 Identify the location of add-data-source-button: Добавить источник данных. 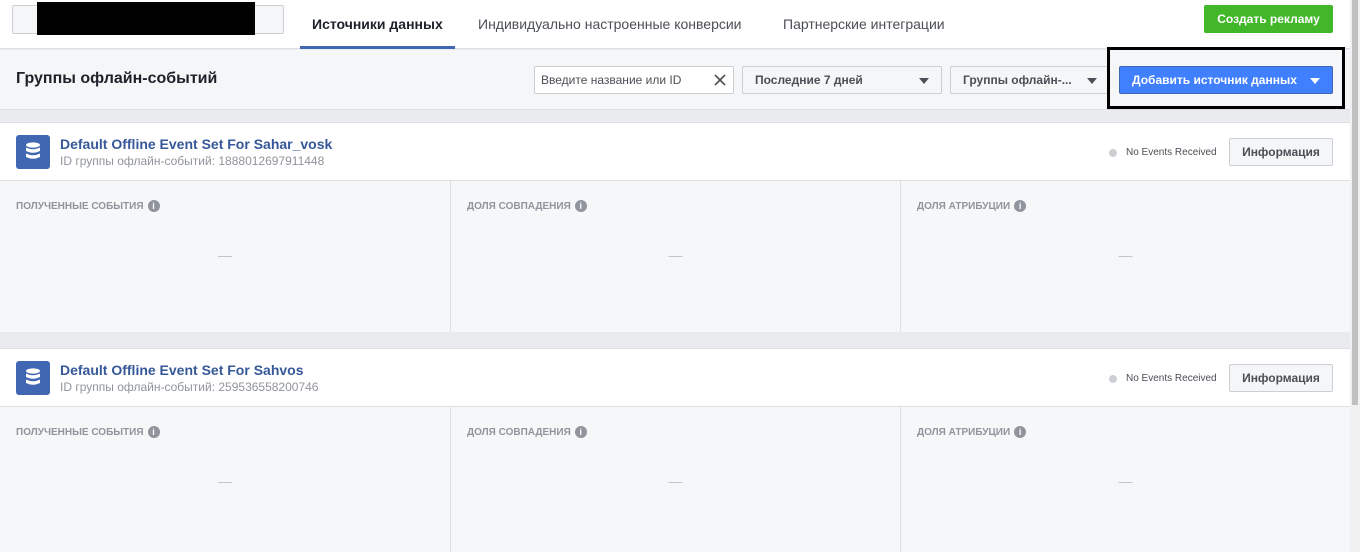
(1226, 80).